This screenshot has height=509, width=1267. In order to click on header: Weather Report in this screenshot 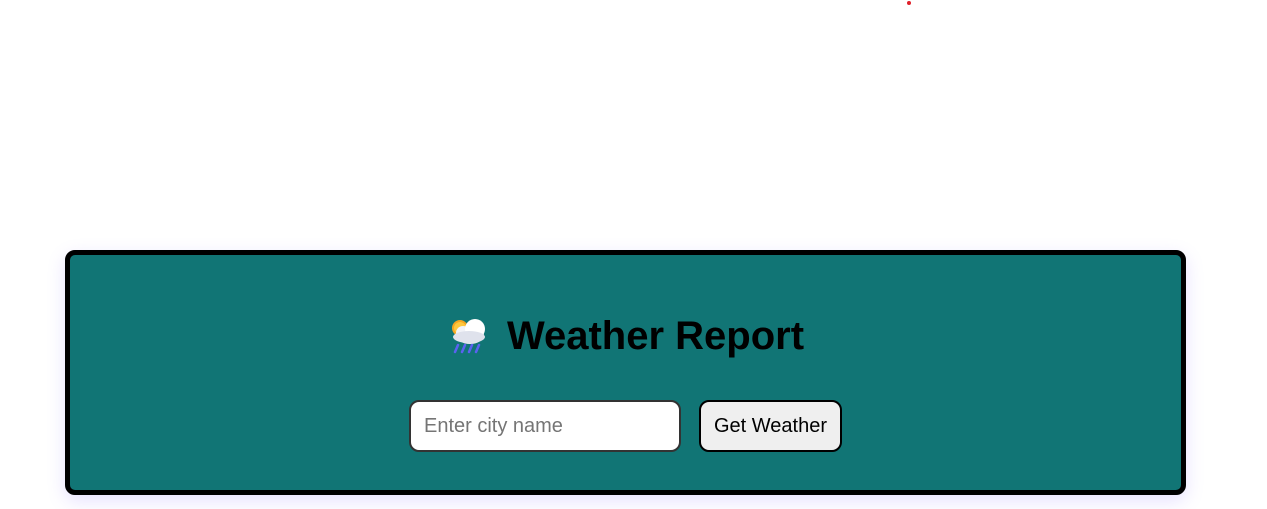, I will do `click(625, 336)`.